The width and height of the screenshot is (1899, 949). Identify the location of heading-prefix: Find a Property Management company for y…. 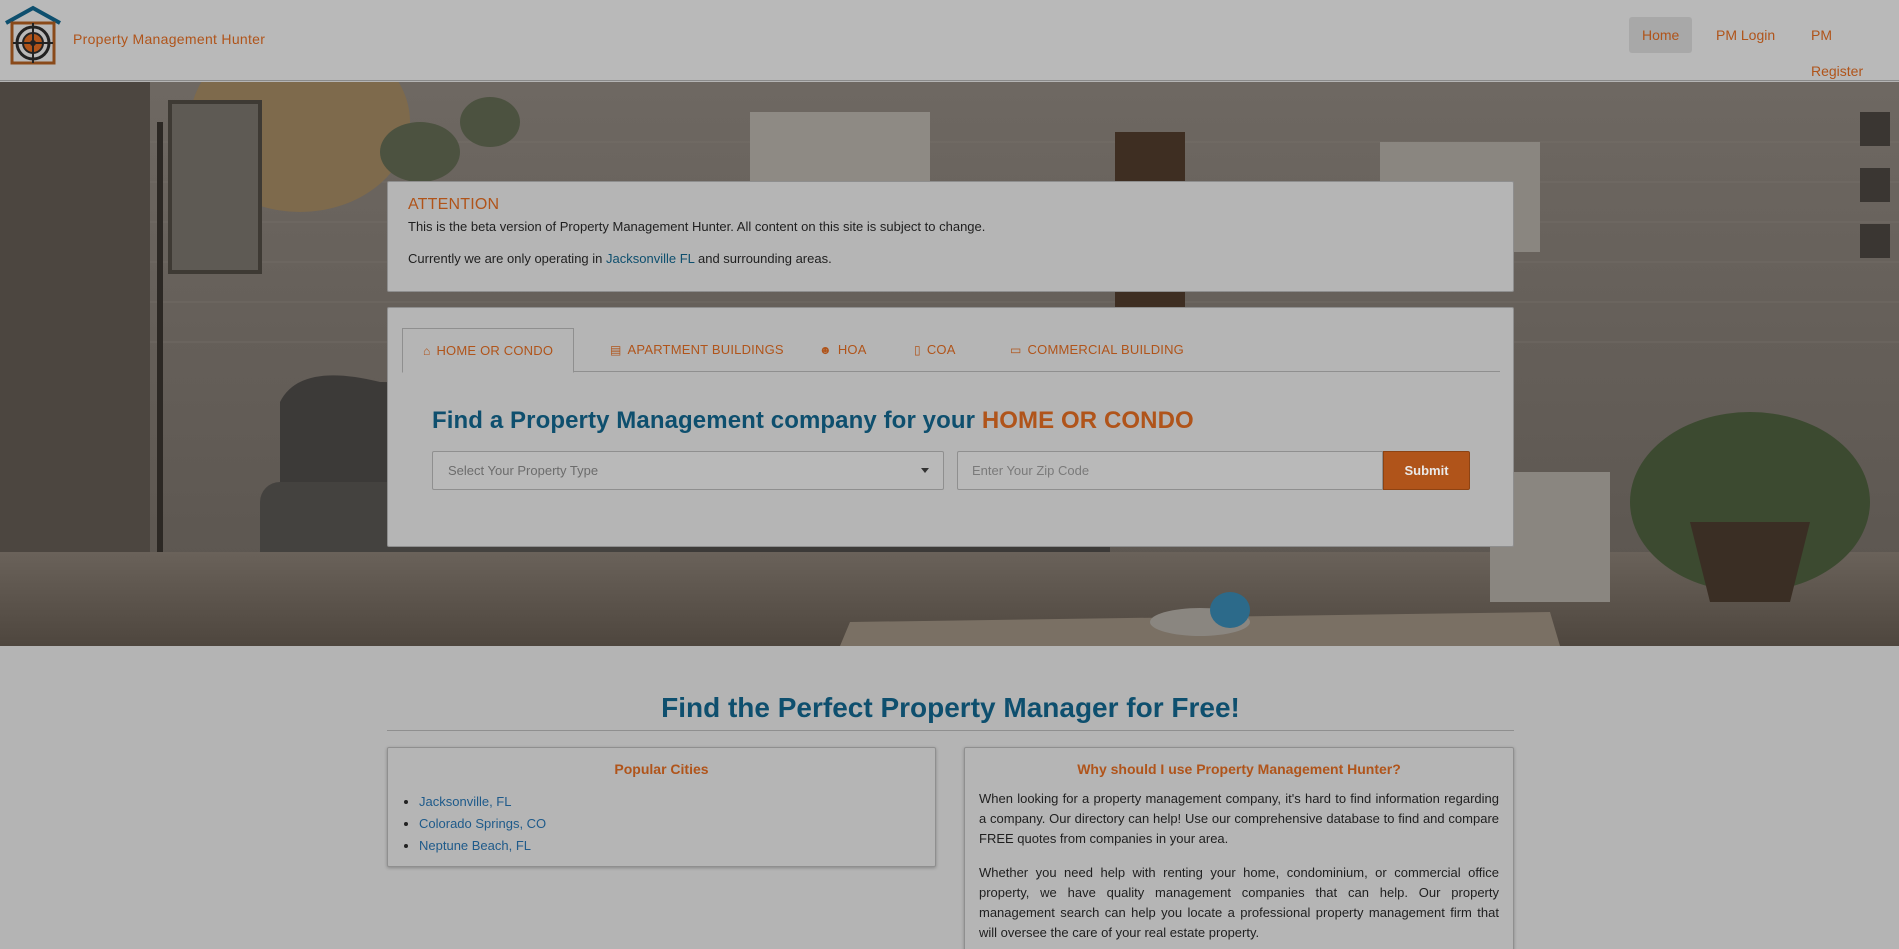
(707, 420).